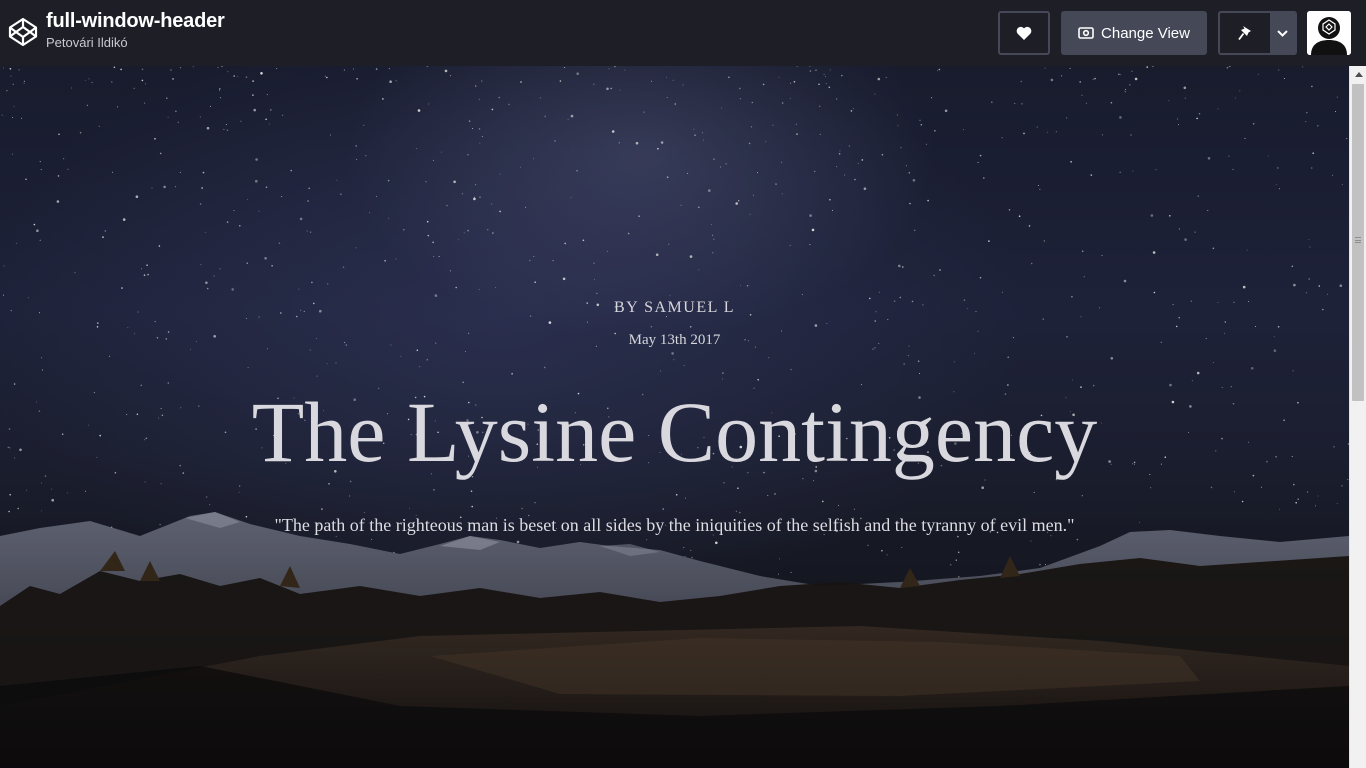 This screenshot has height=768, width=1366. I want to click on eye-icon, so click(1086, 33).